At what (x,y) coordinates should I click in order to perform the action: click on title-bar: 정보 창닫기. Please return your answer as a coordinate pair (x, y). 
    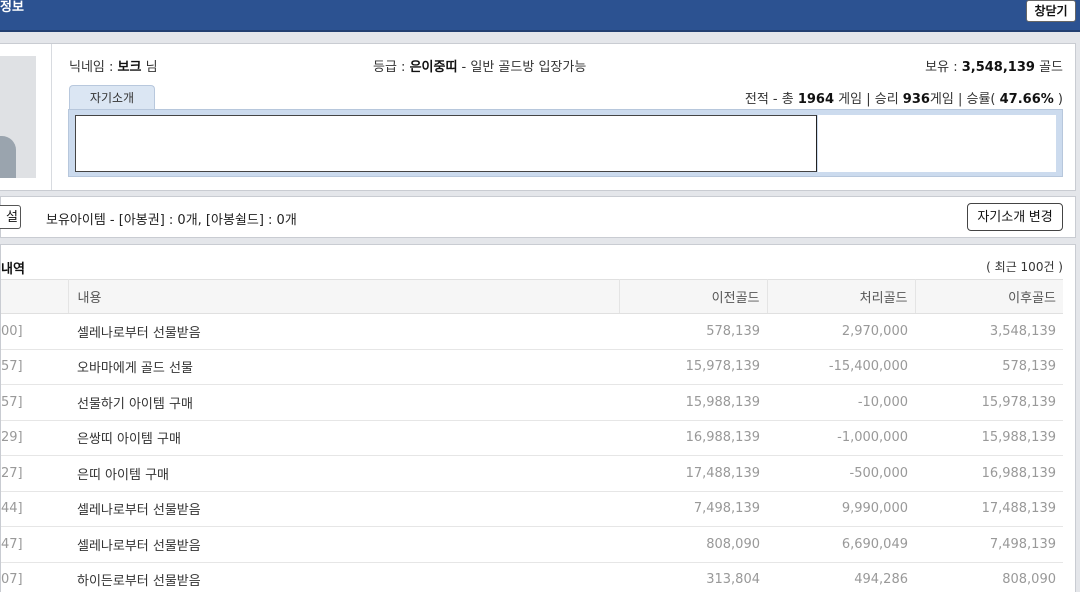
    Looking at the image, I should click on (540, 16).